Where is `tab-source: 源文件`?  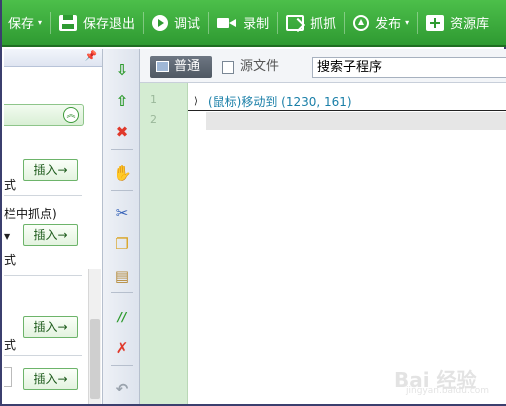
tab-source: 源文件 is located at coordinates (251, 67).